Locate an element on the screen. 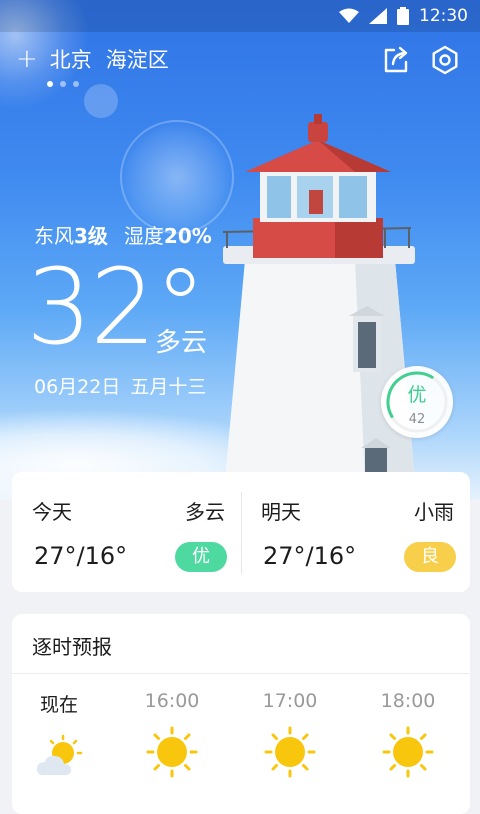 The height and width of the screenshot is (814, 480). wind-label: 东风 is located at coordinates (54, 236).